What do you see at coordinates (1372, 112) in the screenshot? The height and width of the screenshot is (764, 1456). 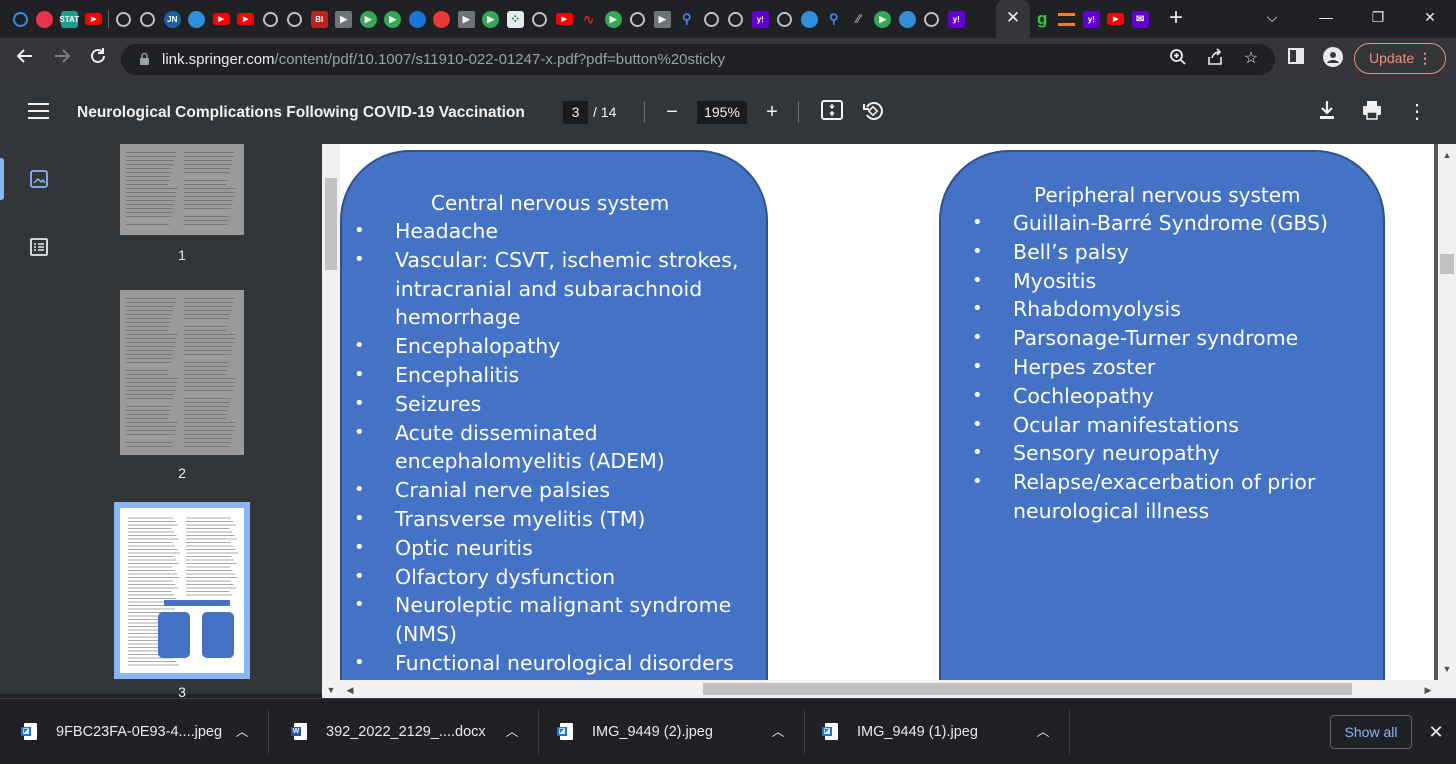 I see `print-button` at bounding box center [1372, 112].